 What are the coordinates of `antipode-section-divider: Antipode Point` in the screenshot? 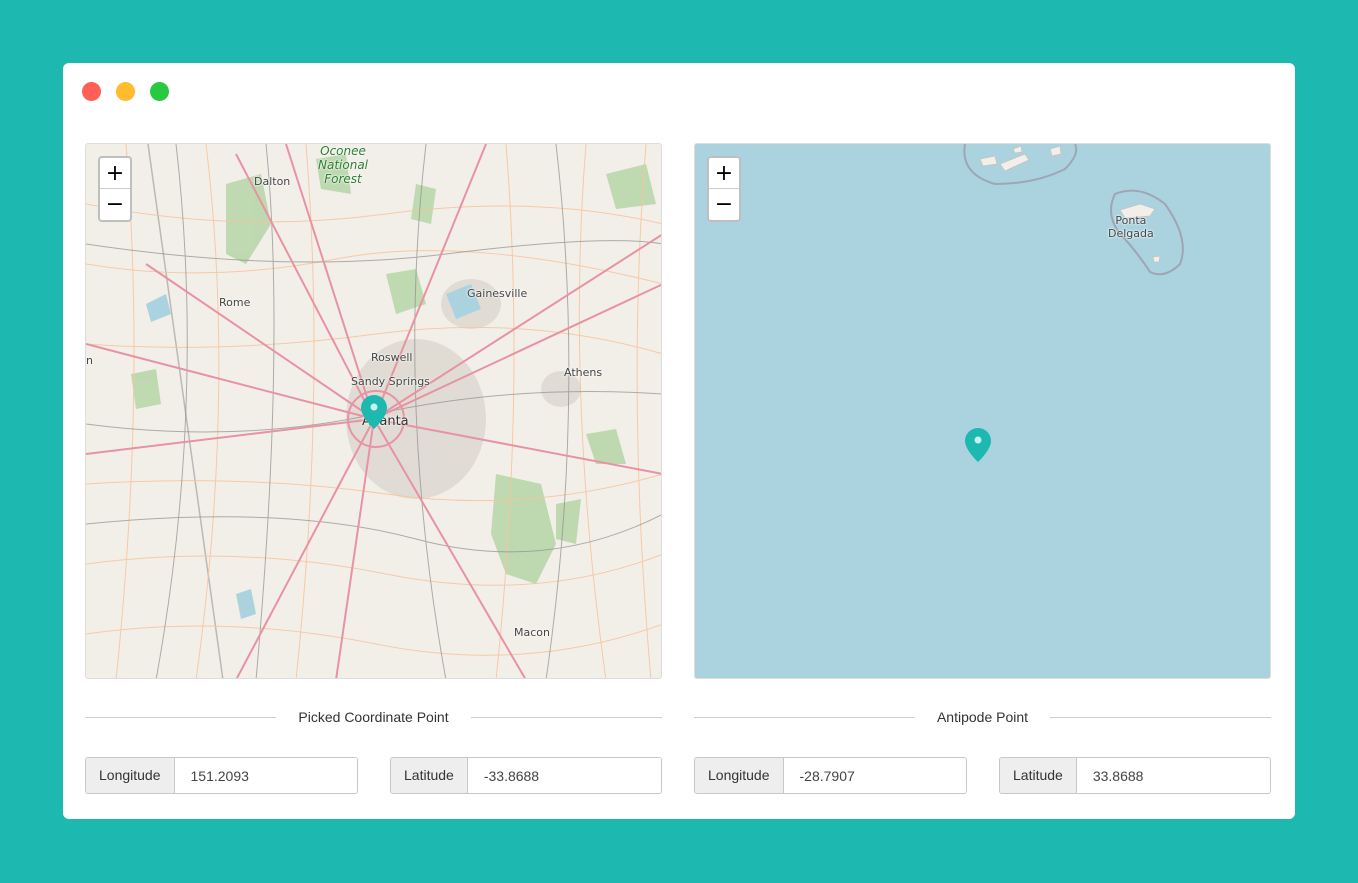 It's located at (983, 717).